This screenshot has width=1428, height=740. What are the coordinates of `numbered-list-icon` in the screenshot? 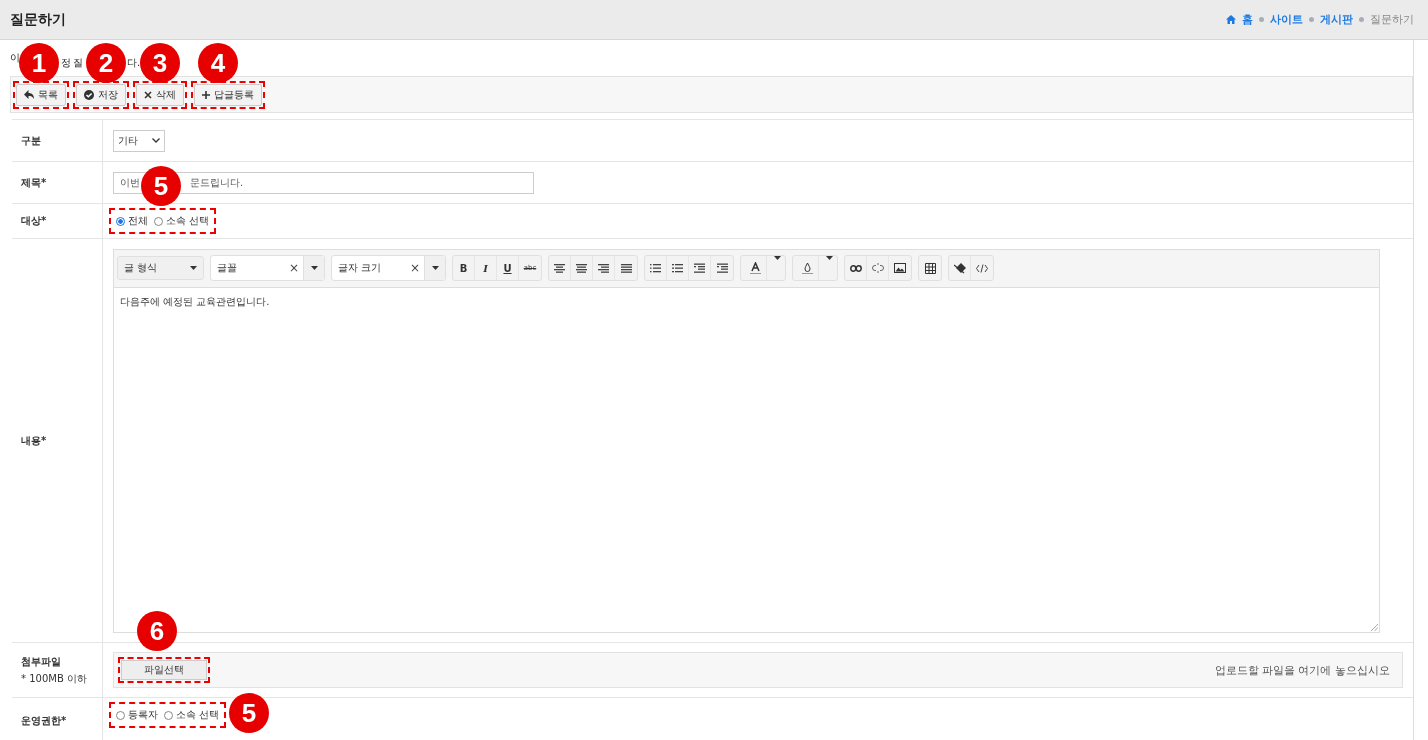 It's located at (677, 268).